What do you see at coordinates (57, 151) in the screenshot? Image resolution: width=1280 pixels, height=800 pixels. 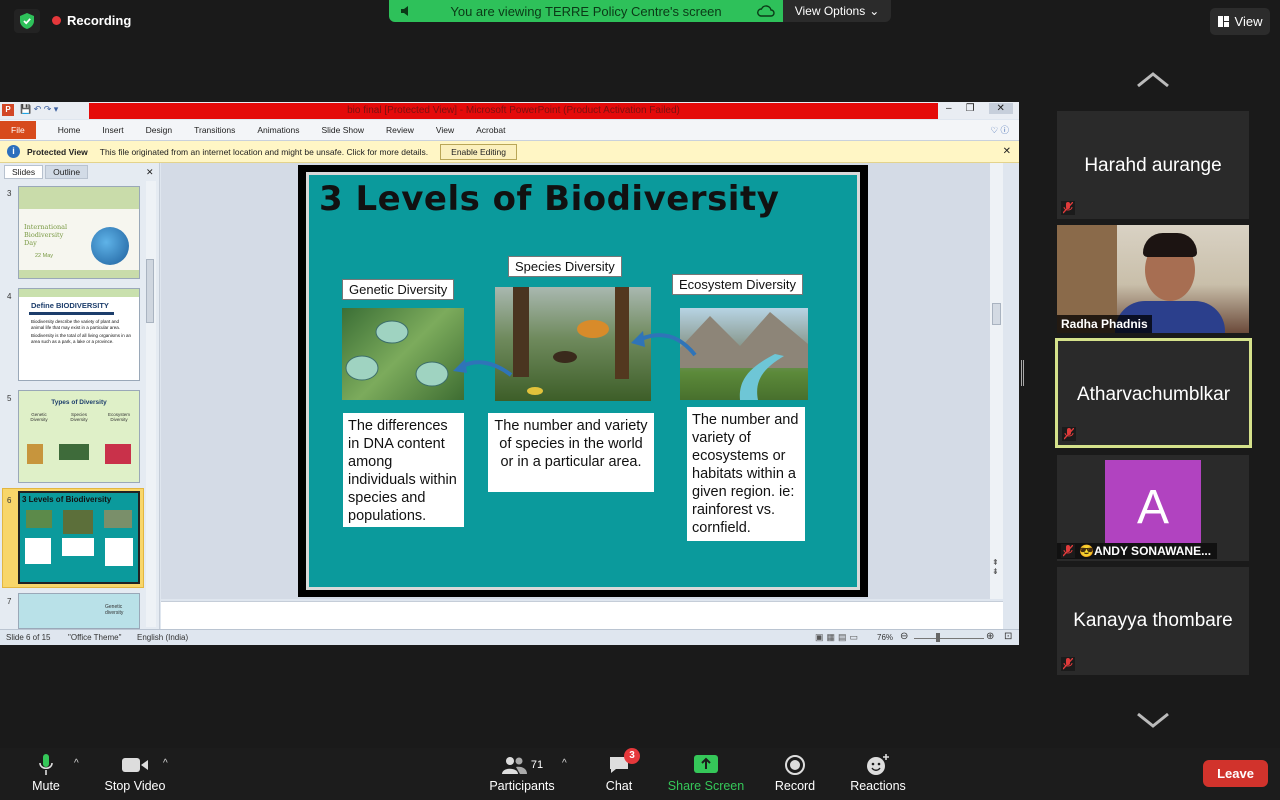 I see `protected-view-label: Protected View` at bounding box center [57, 151].